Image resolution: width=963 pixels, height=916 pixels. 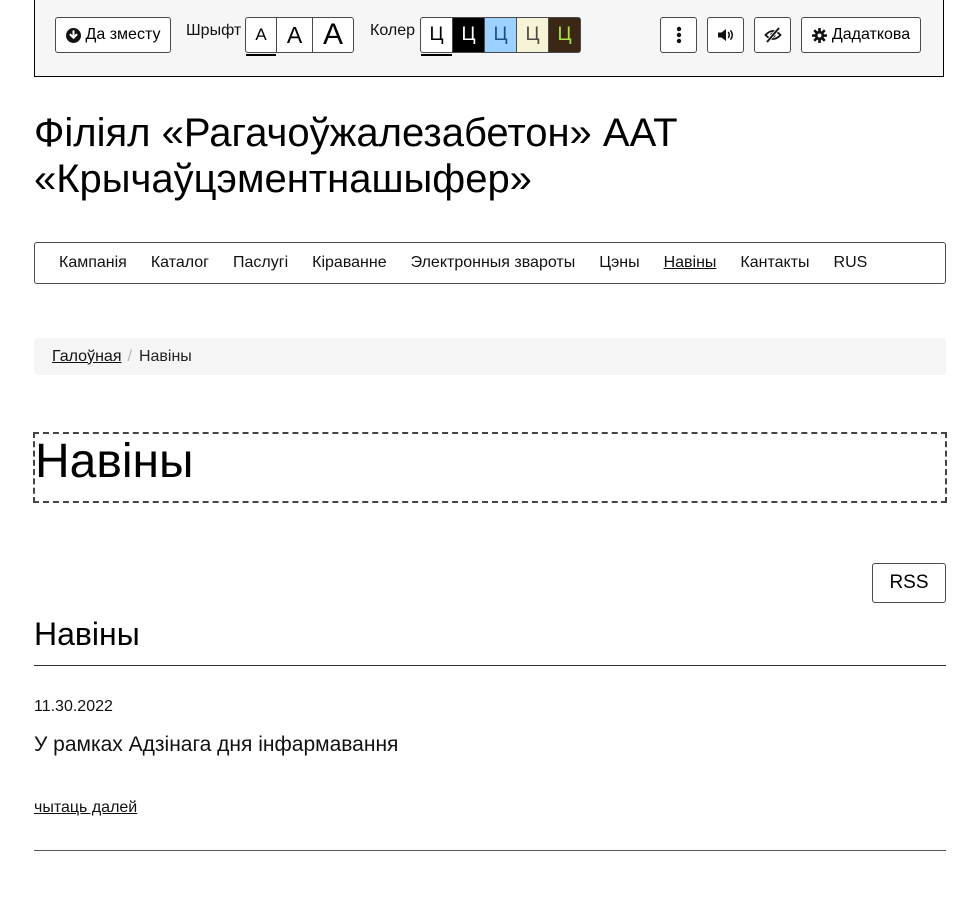 I want to click on rss-button: RSS, so click(x=909, y=583).